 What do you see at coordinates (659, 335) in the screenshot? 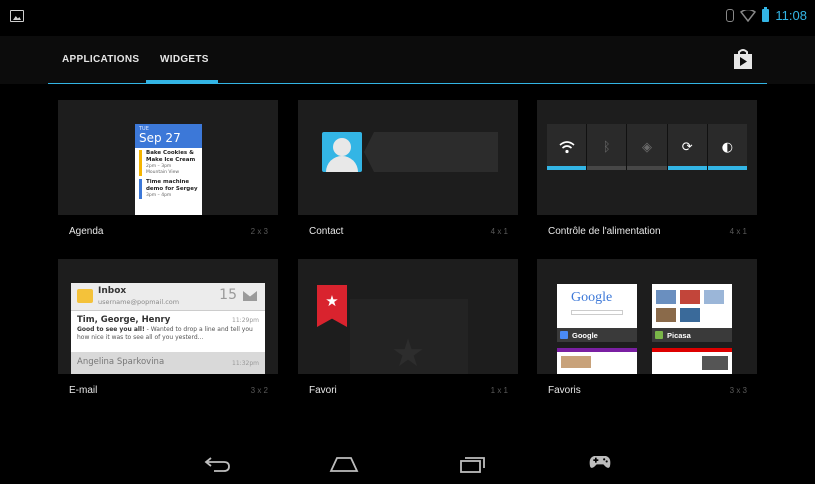
I see `picasa-favicon-icon` at bounding box center [659, 335].